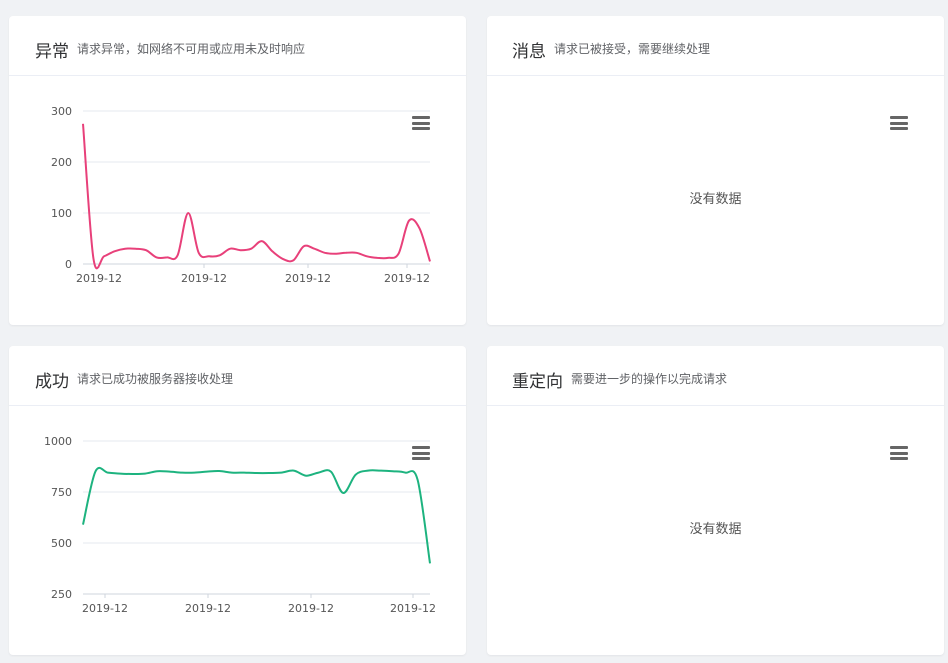  I want to click on y-tick-label: 250, so click(61, 594).